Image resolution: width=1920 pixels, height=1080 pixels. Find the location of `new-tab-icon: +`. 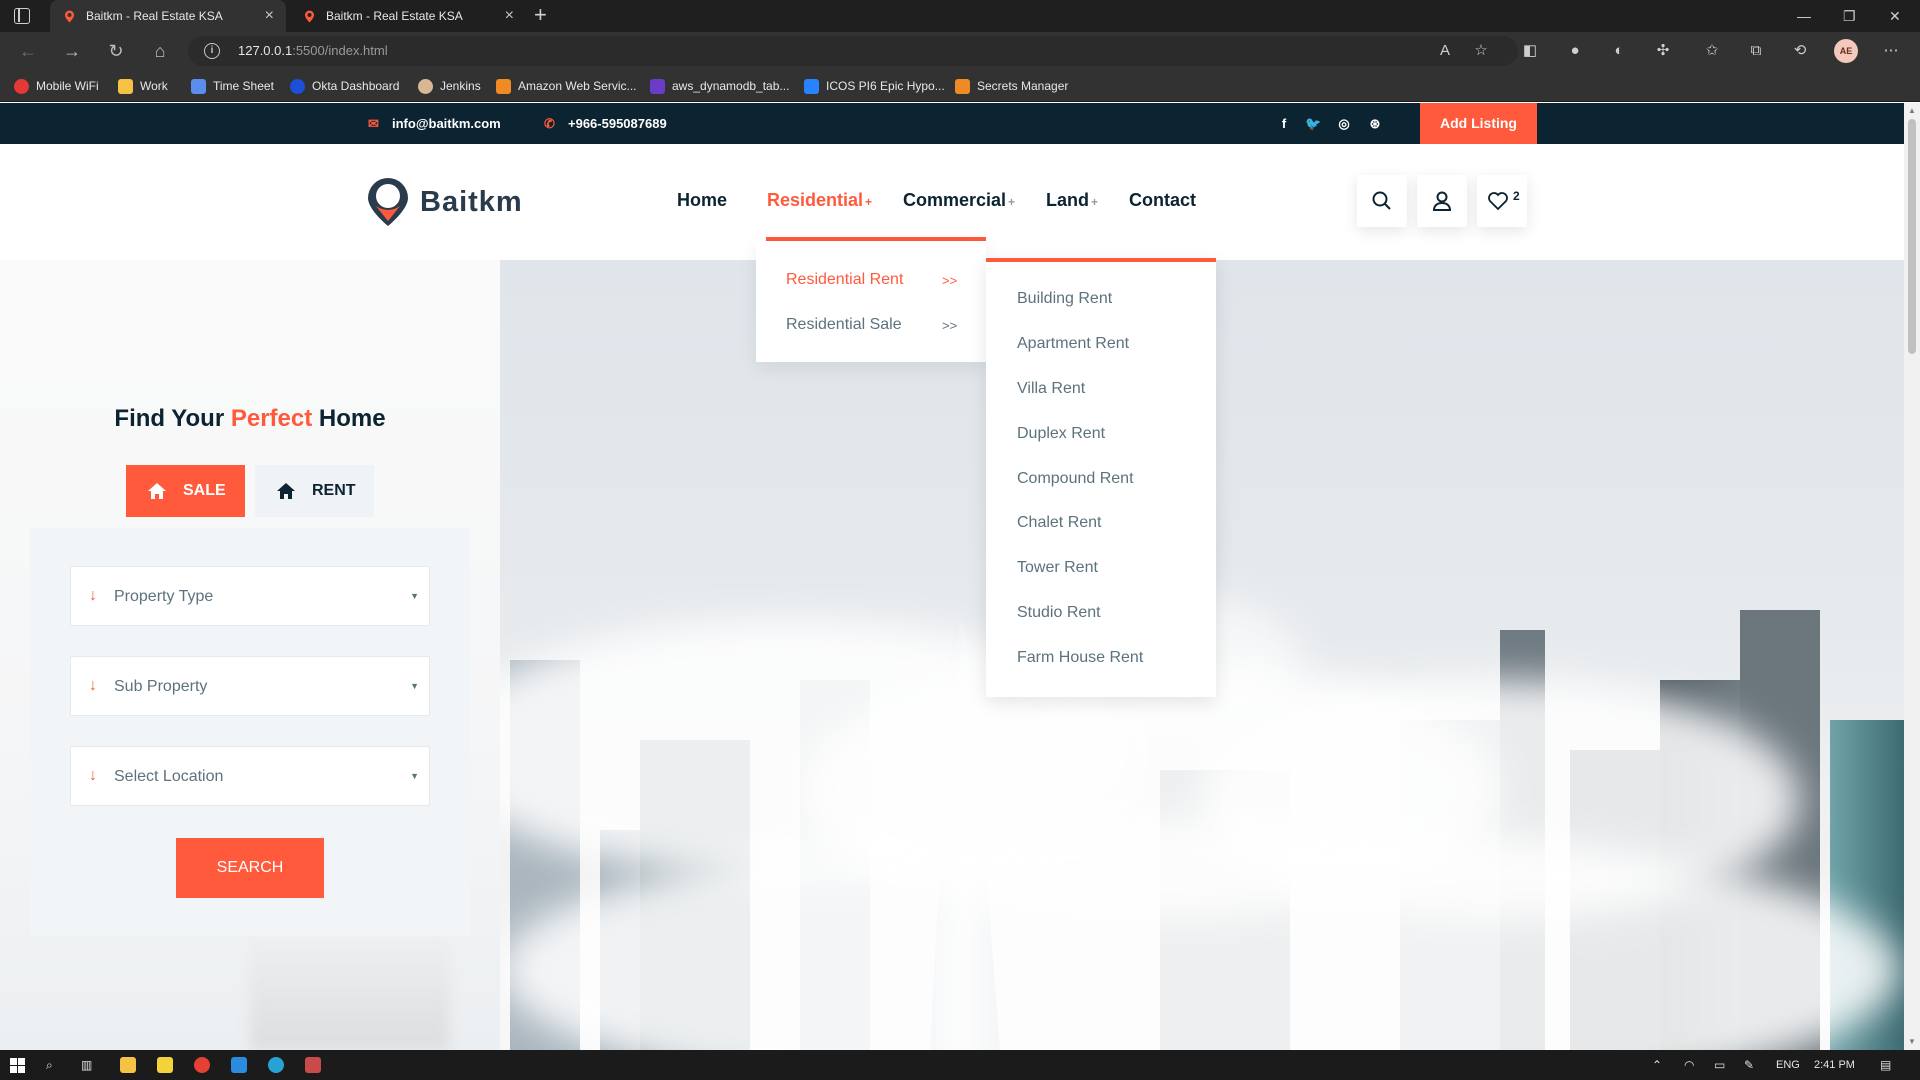

new-tab-icon: + is located at coordinates (540, 15).